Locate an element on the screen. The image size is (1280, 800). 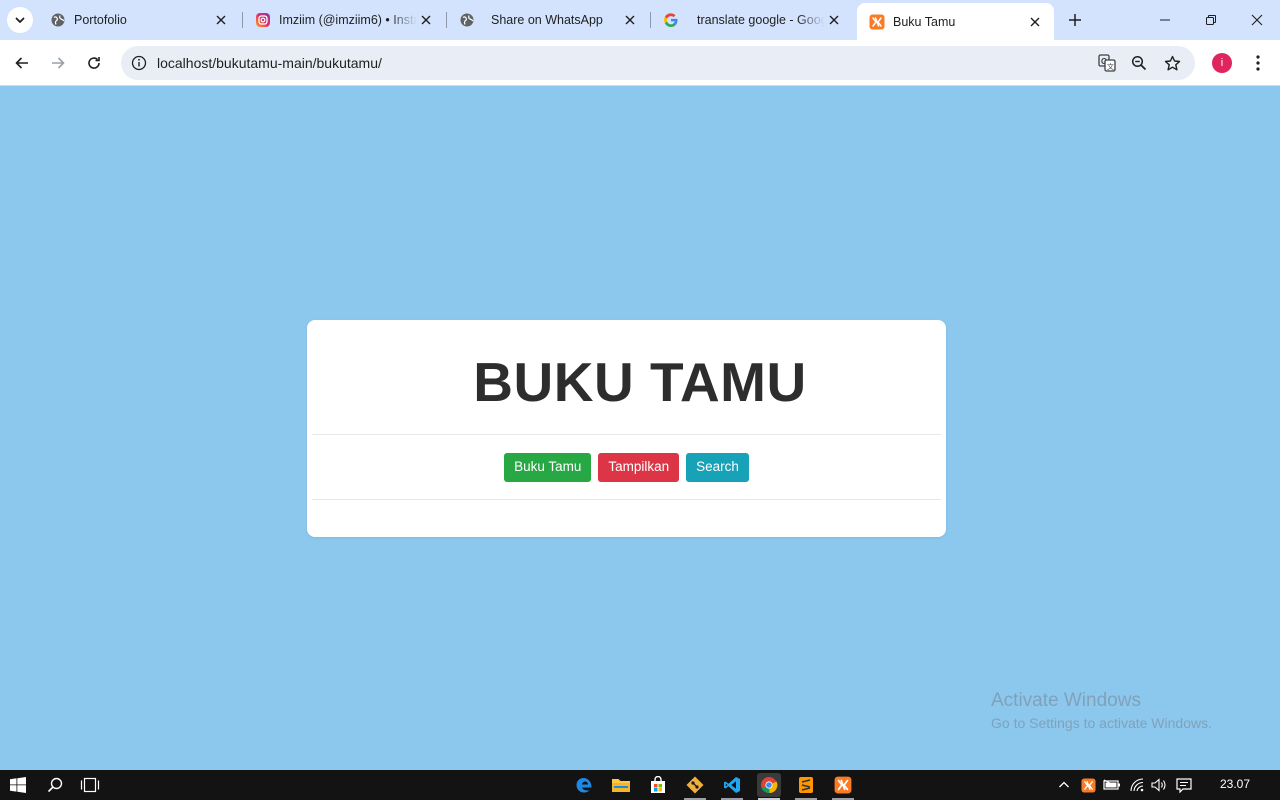
windows-logo-icon is located at coordinates (18, 785).